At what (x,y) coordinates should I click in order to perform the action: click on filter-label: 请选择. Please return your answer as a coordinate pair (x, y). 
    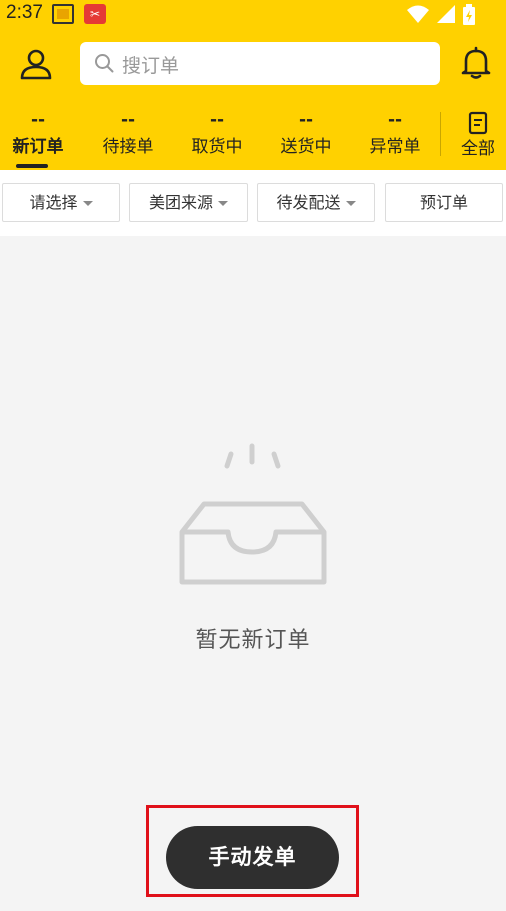
    Looking at the image, I should click on (53, 202).